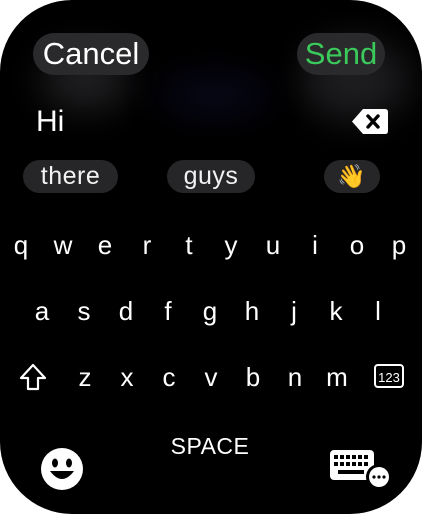 This screenshot has width=422, height=514. I want to click on space-key: SPACE, so click(210, 446).